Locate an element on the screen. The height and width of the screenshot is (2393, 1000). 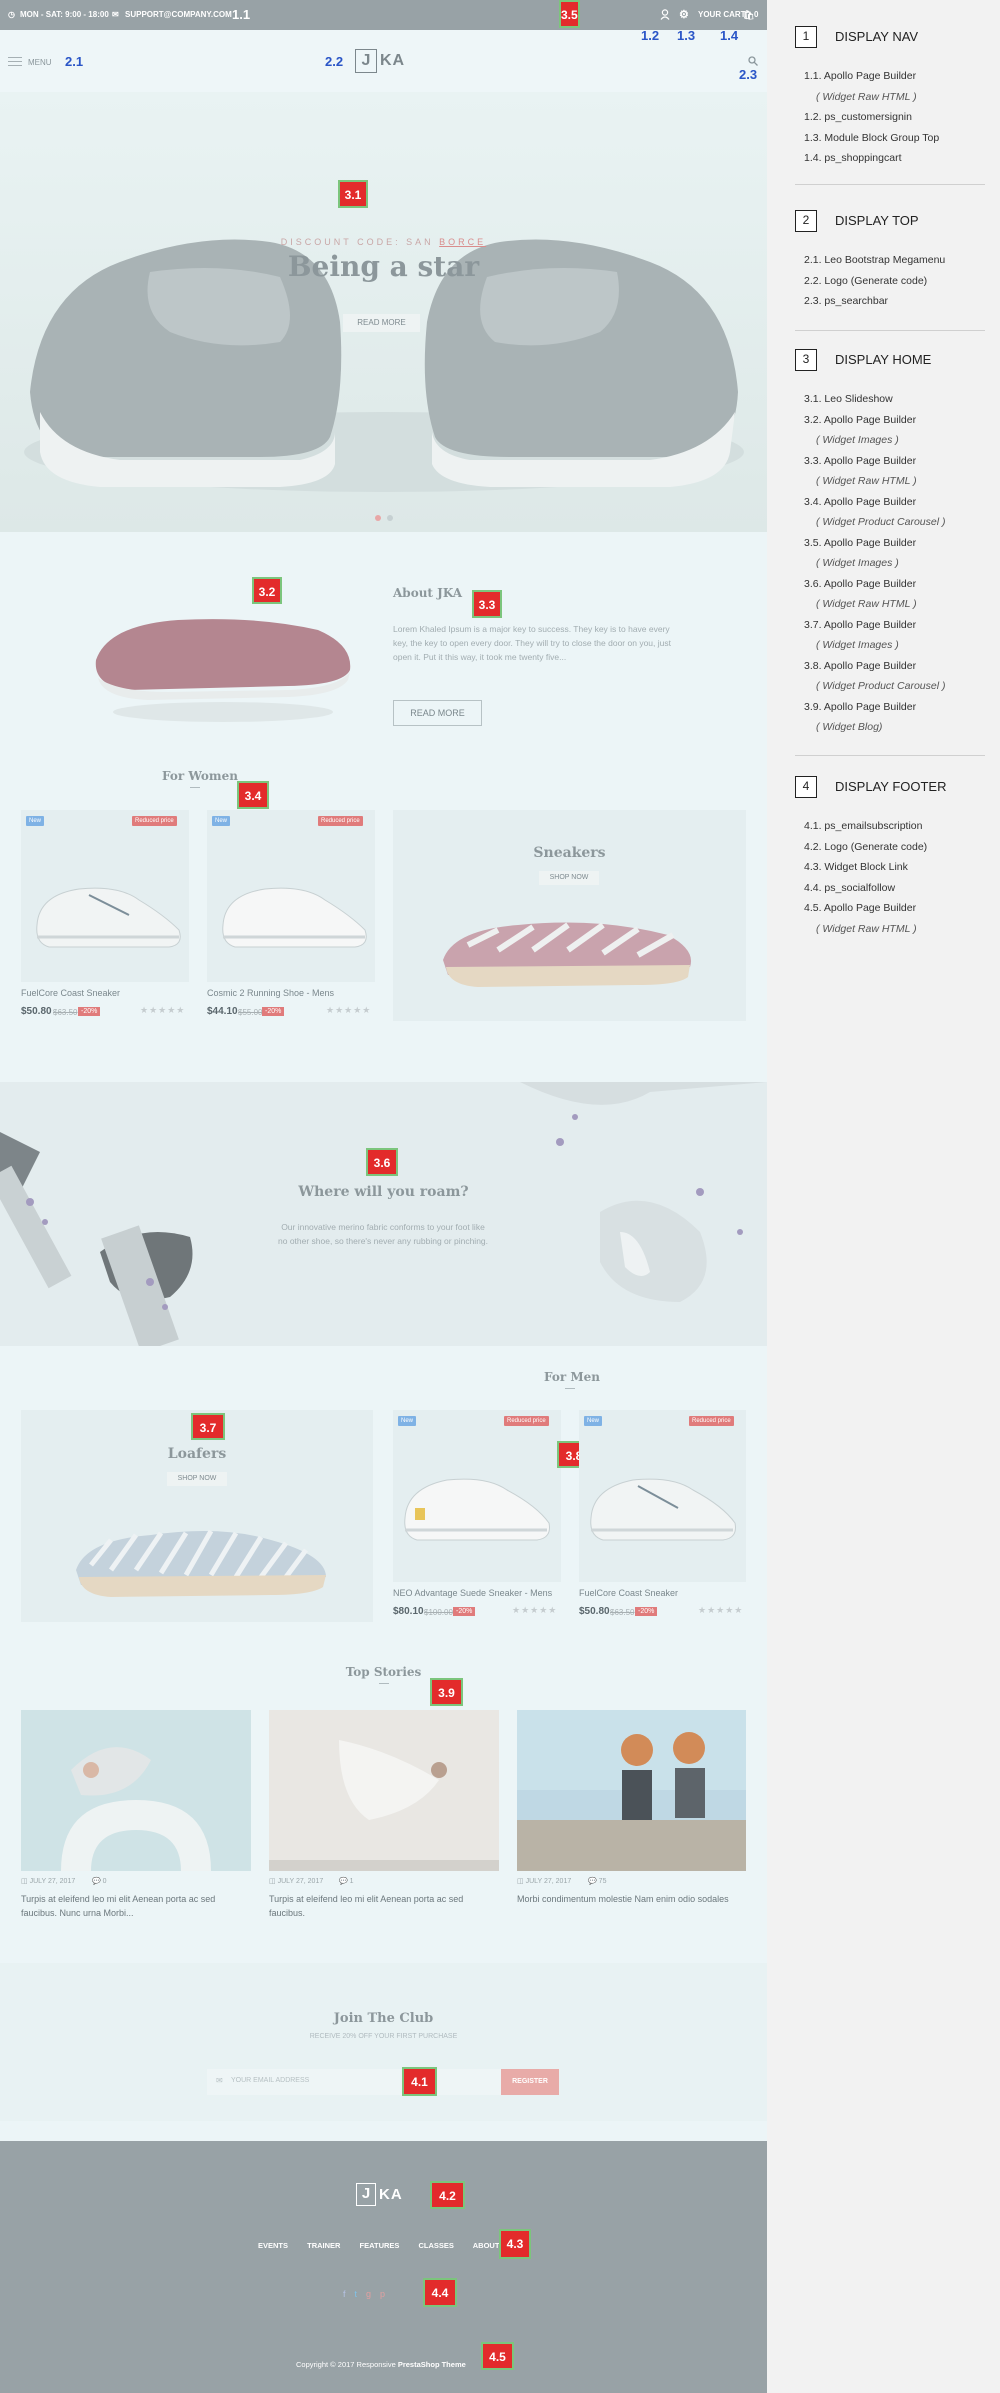
tag-3-5: 3.5 is located at coordinates (569, 14).